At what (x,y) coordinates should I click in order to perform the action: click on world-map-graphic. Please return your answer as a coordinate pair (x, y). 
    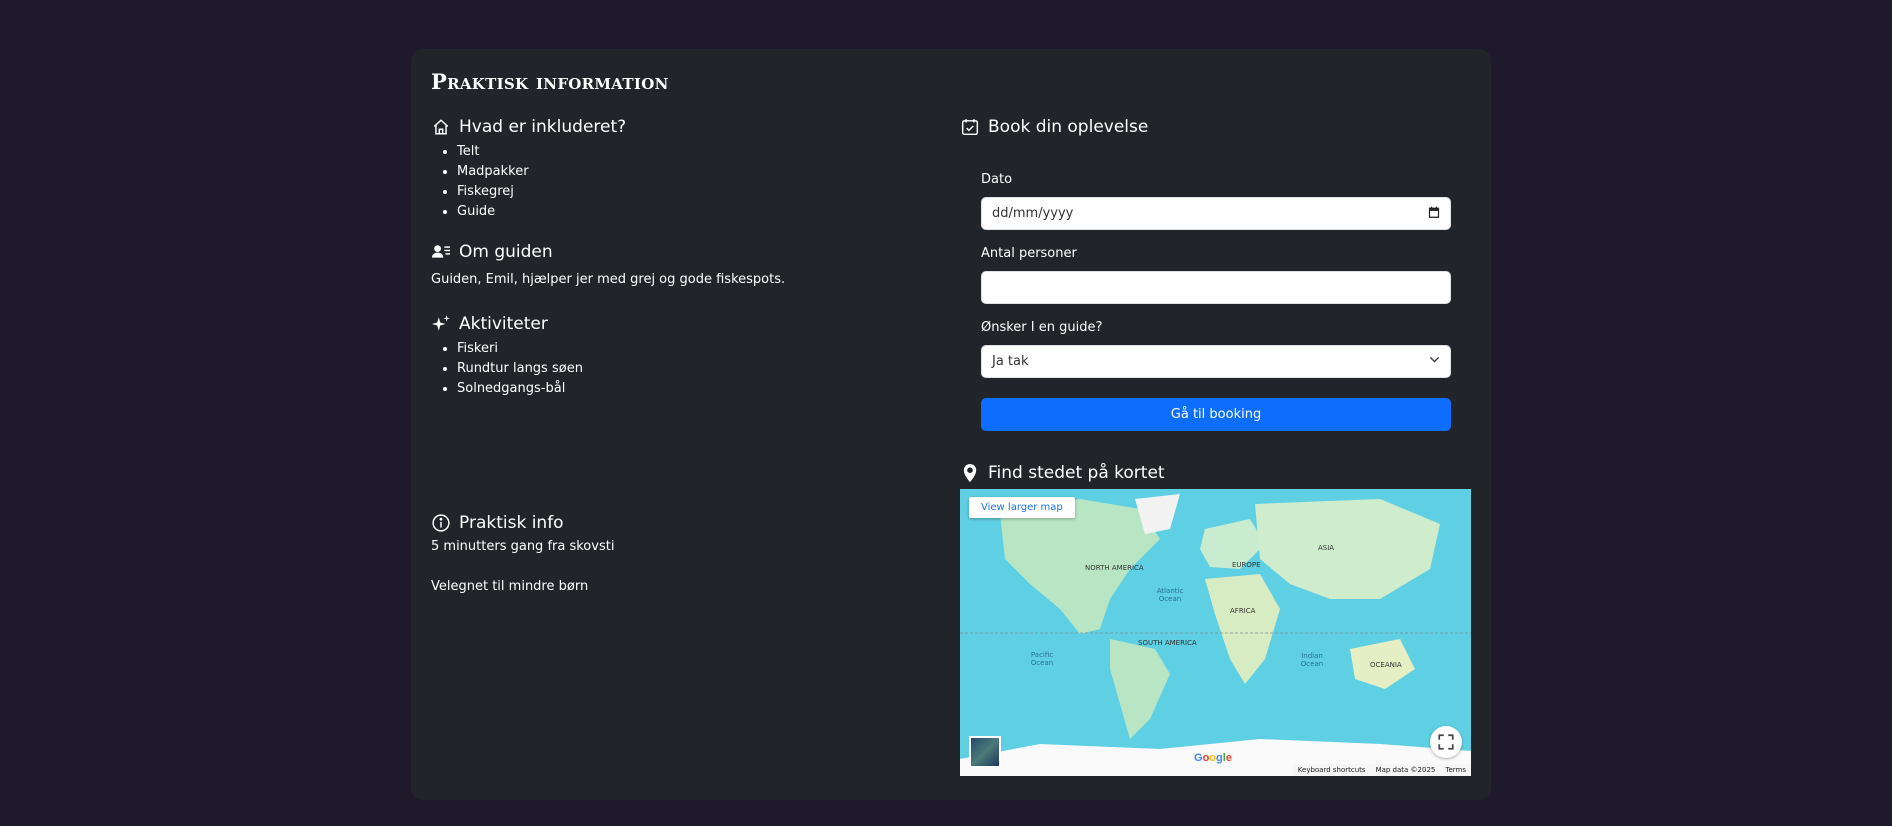
    Looking at the image, I should click on (1215, 635).